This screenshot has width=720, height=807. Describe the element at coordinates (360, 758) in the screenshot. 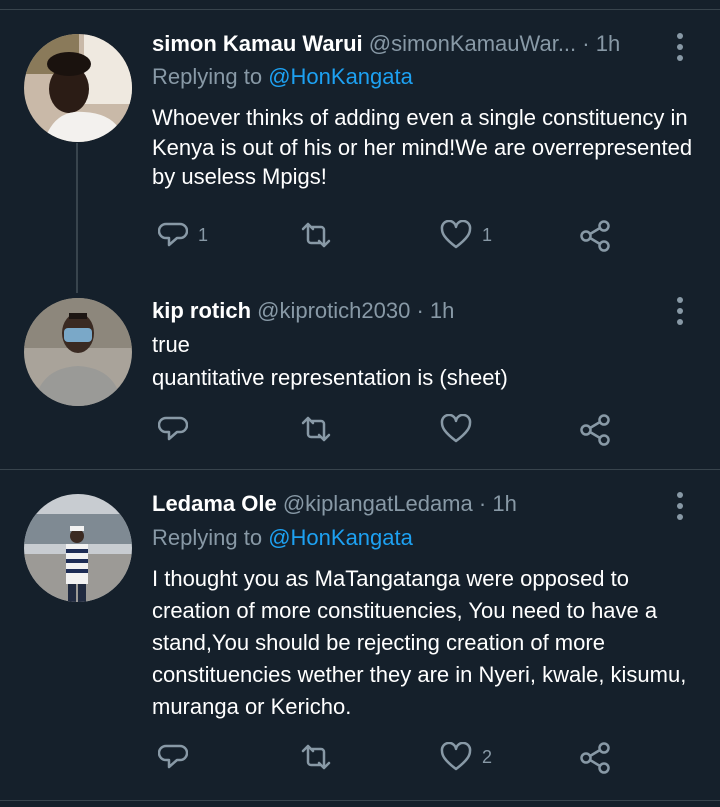

I see `tweet-actions: 2` at that location.